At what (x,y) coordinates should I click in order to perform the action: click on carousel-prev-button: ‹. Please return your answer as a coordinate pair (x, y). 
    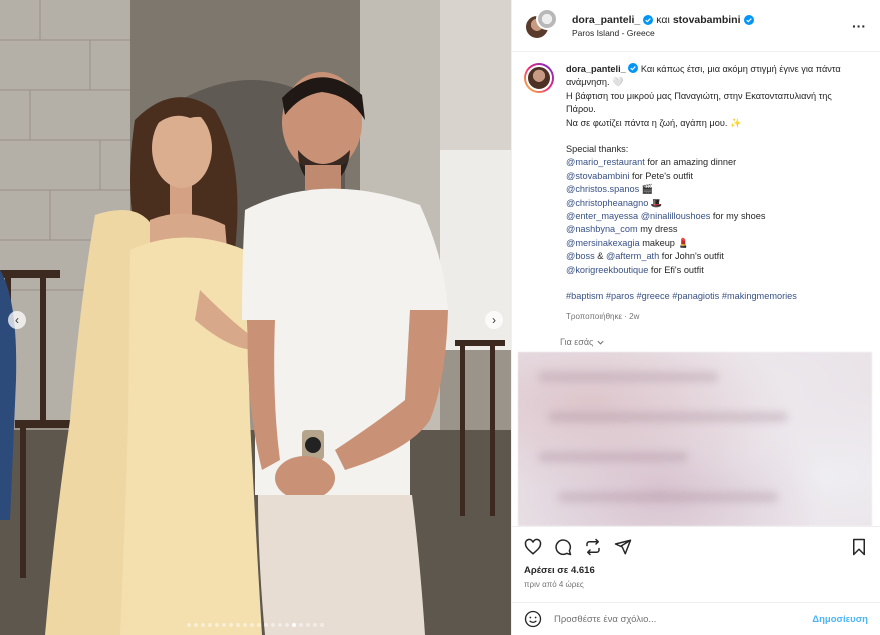
    Looking at the image, I should click on (17, 320).